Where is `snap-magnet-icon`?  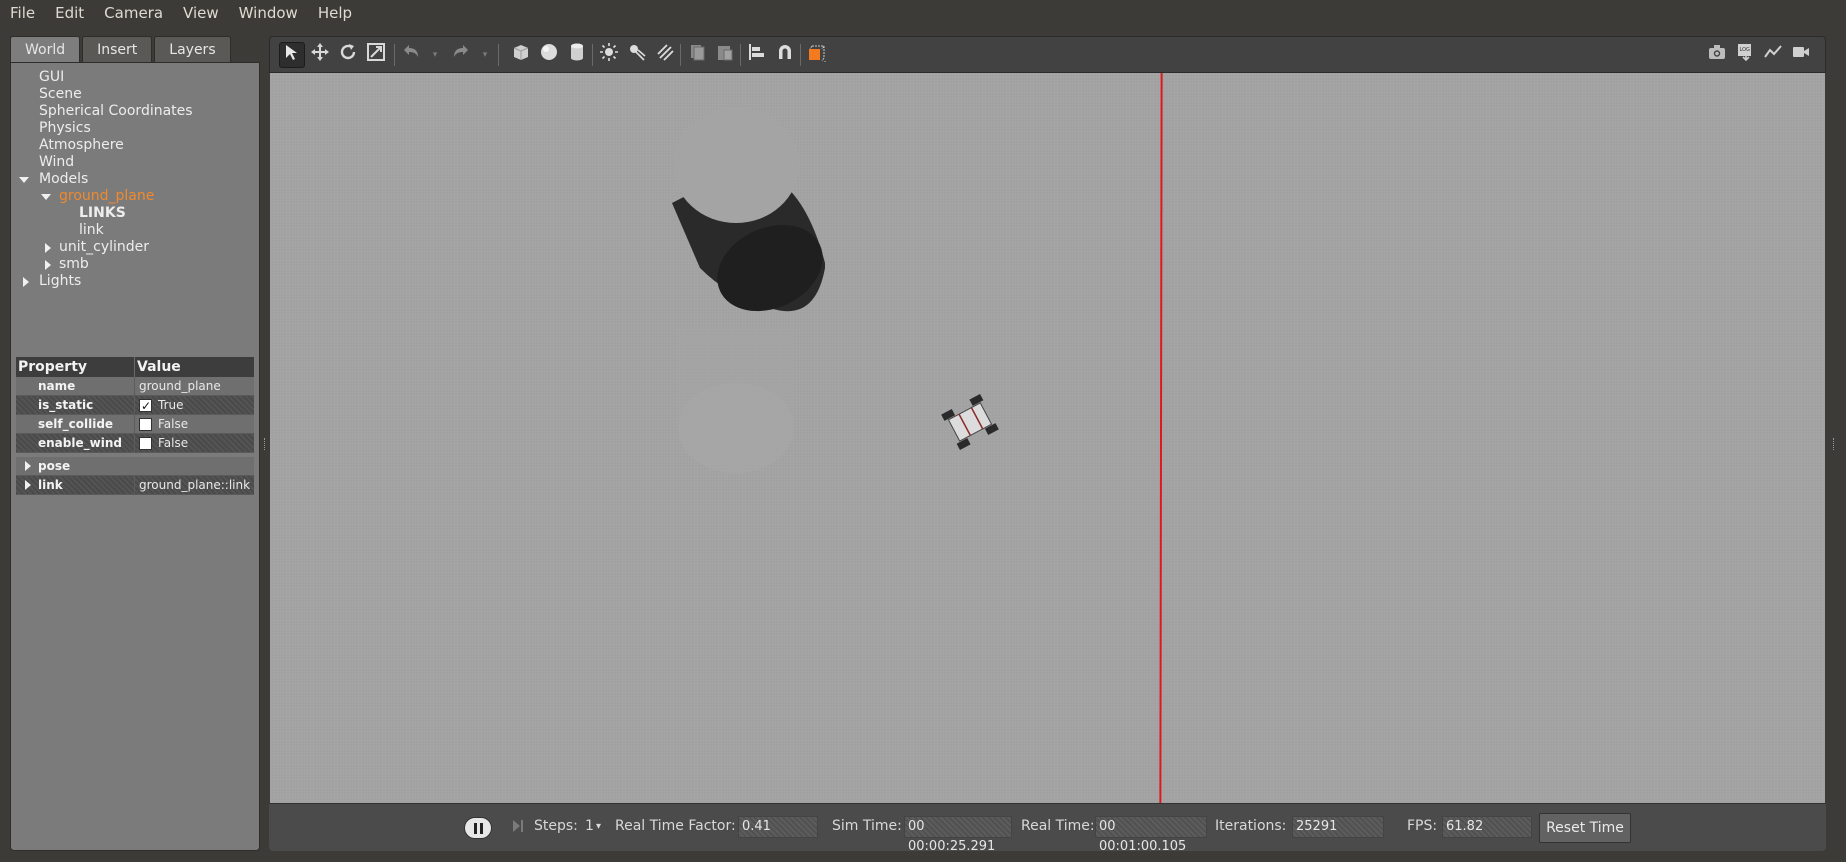
snap-magnet-icon is located at coordinates (785, 55).